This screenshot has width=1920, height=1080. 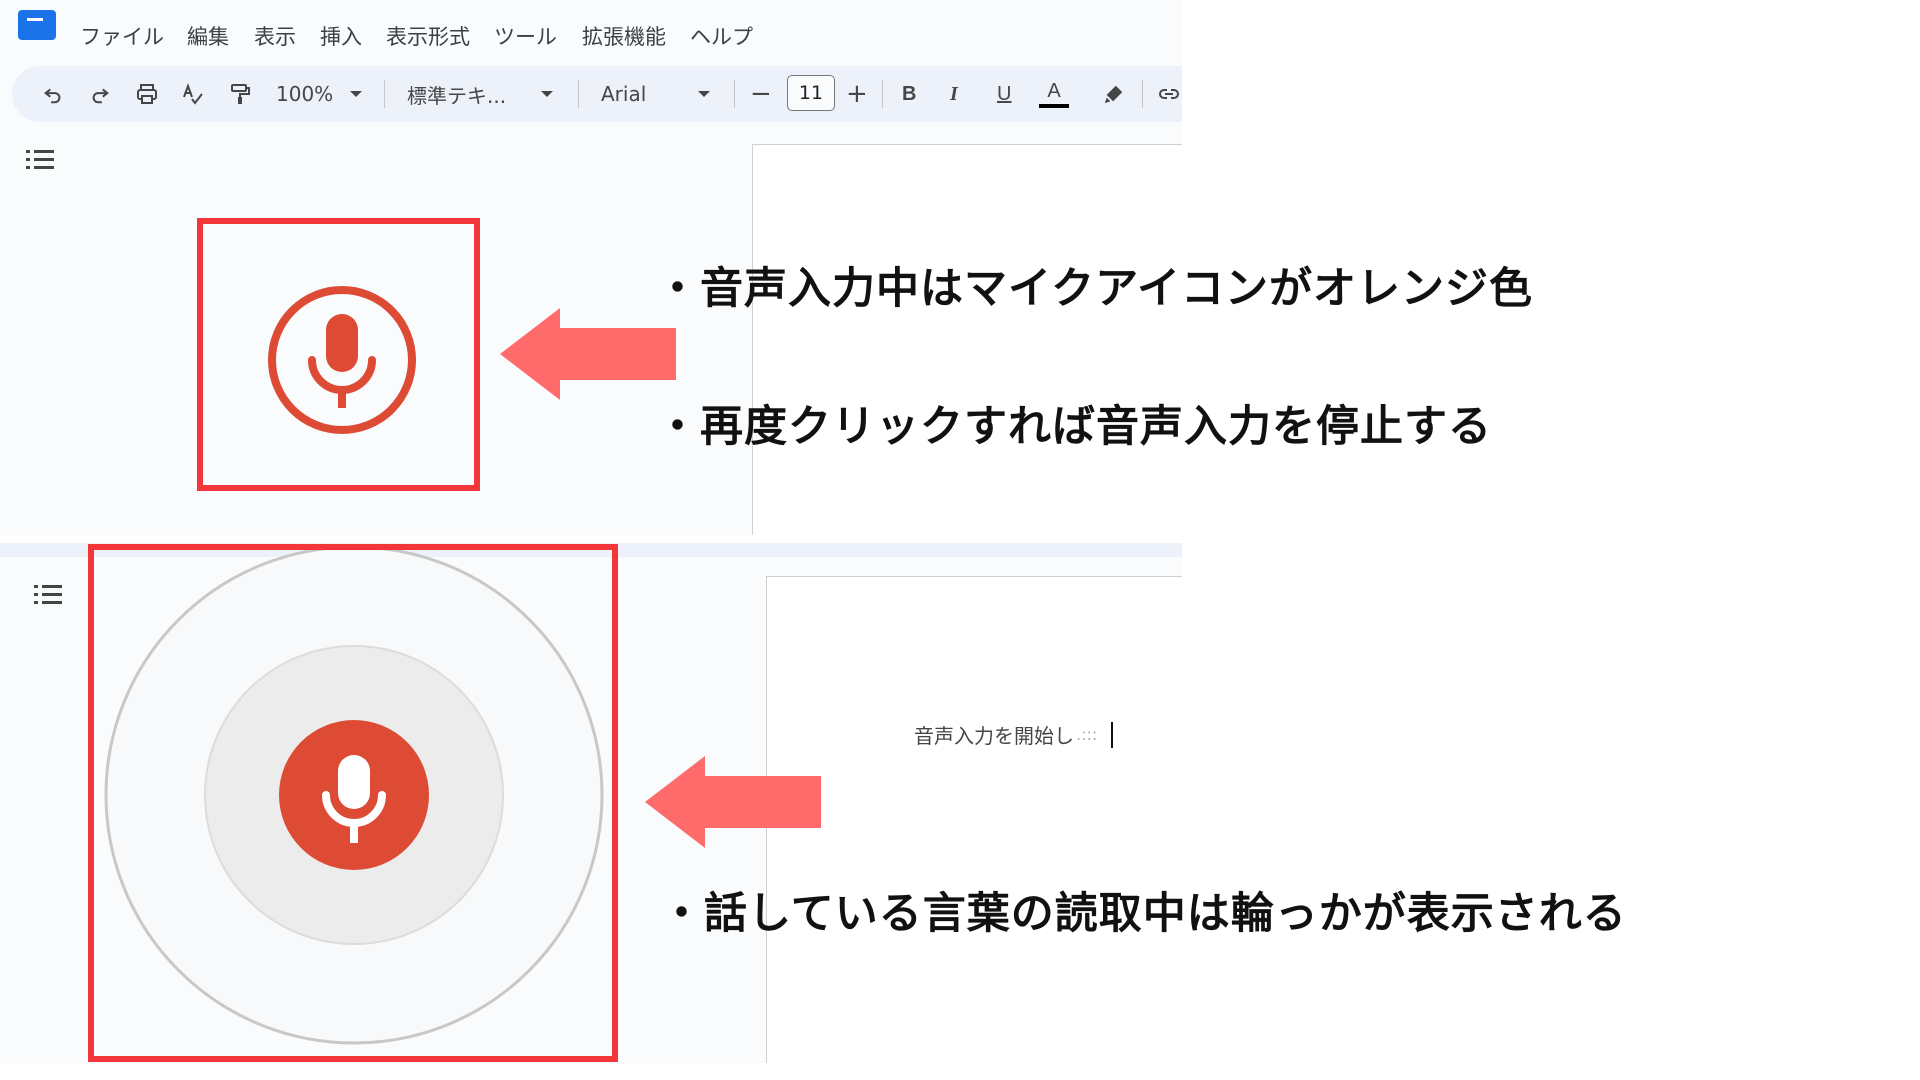 What do you see at coordinates (733, 802) in the screenshot?
I see `pointer-arrow-bottom` at bounding box center [733, 802].